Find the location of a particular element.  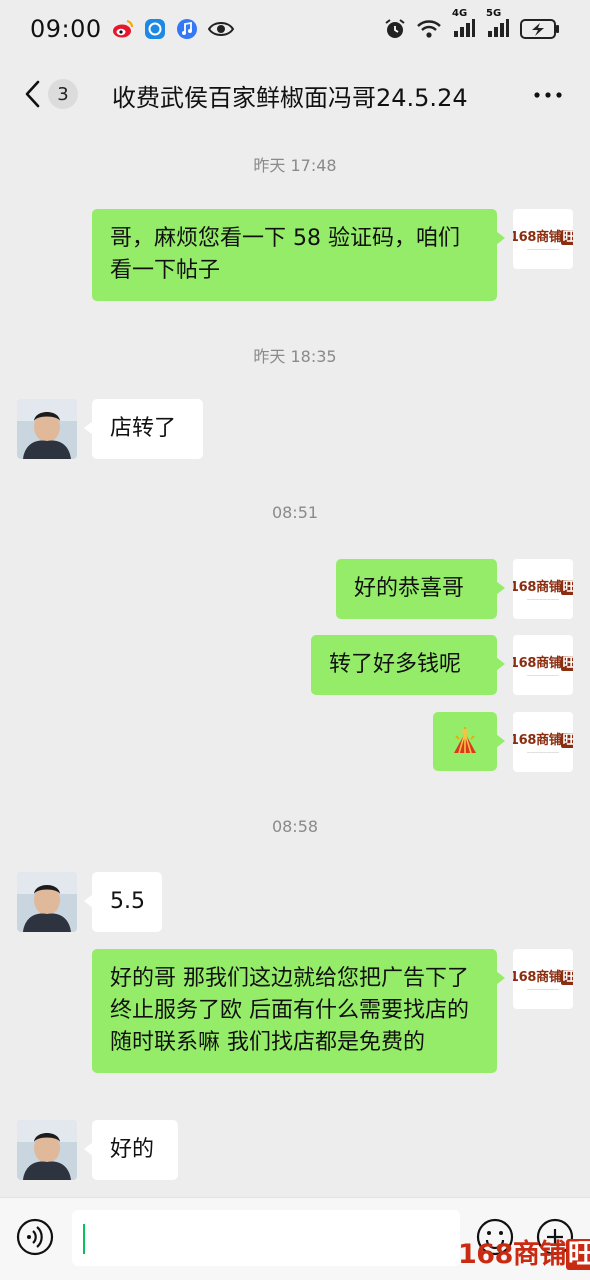

unread-count-badge: 3 is located at coordinates (63, 94).